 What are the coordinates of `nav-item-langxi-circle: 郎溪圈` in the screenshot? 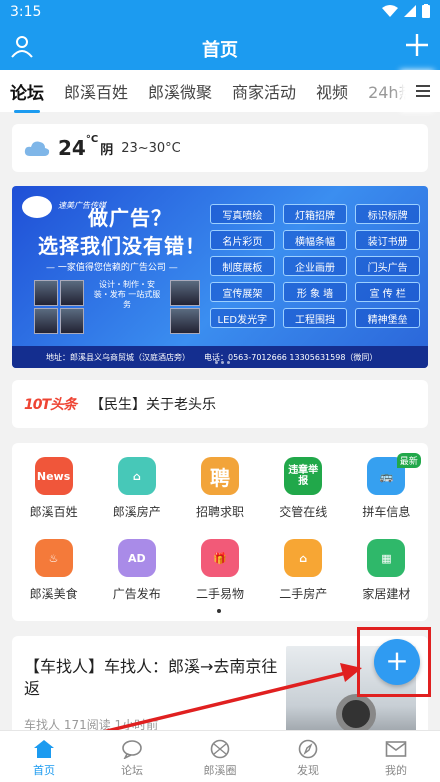 It's located at (220, 756).